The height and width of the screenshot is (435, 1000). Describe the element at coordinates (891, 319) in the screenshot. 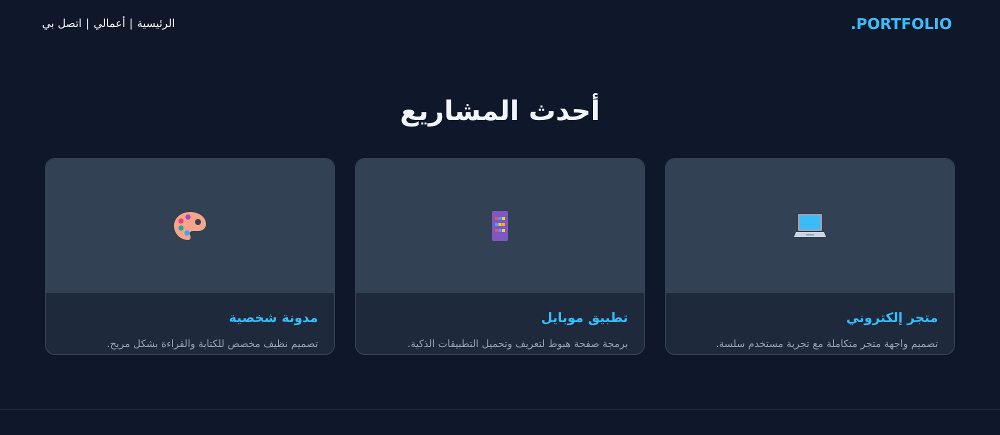

I see `project-title: متجر إلكتروني` at that location.